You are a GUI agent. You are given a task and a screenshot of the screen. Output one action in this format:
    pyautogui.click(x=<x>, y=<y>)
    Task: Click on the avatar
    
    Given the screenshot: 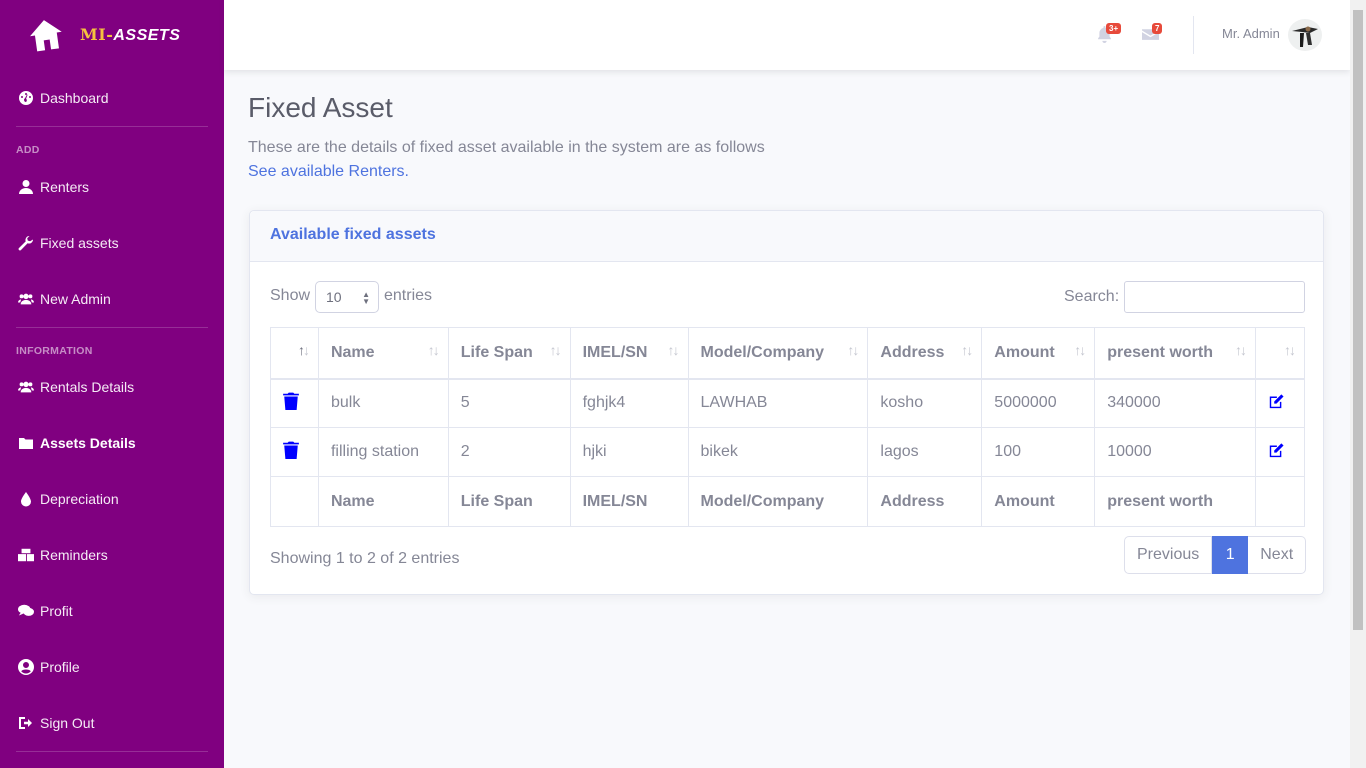 What is the action you would take?
    pyautogui.click(x=1305, y=35)
    